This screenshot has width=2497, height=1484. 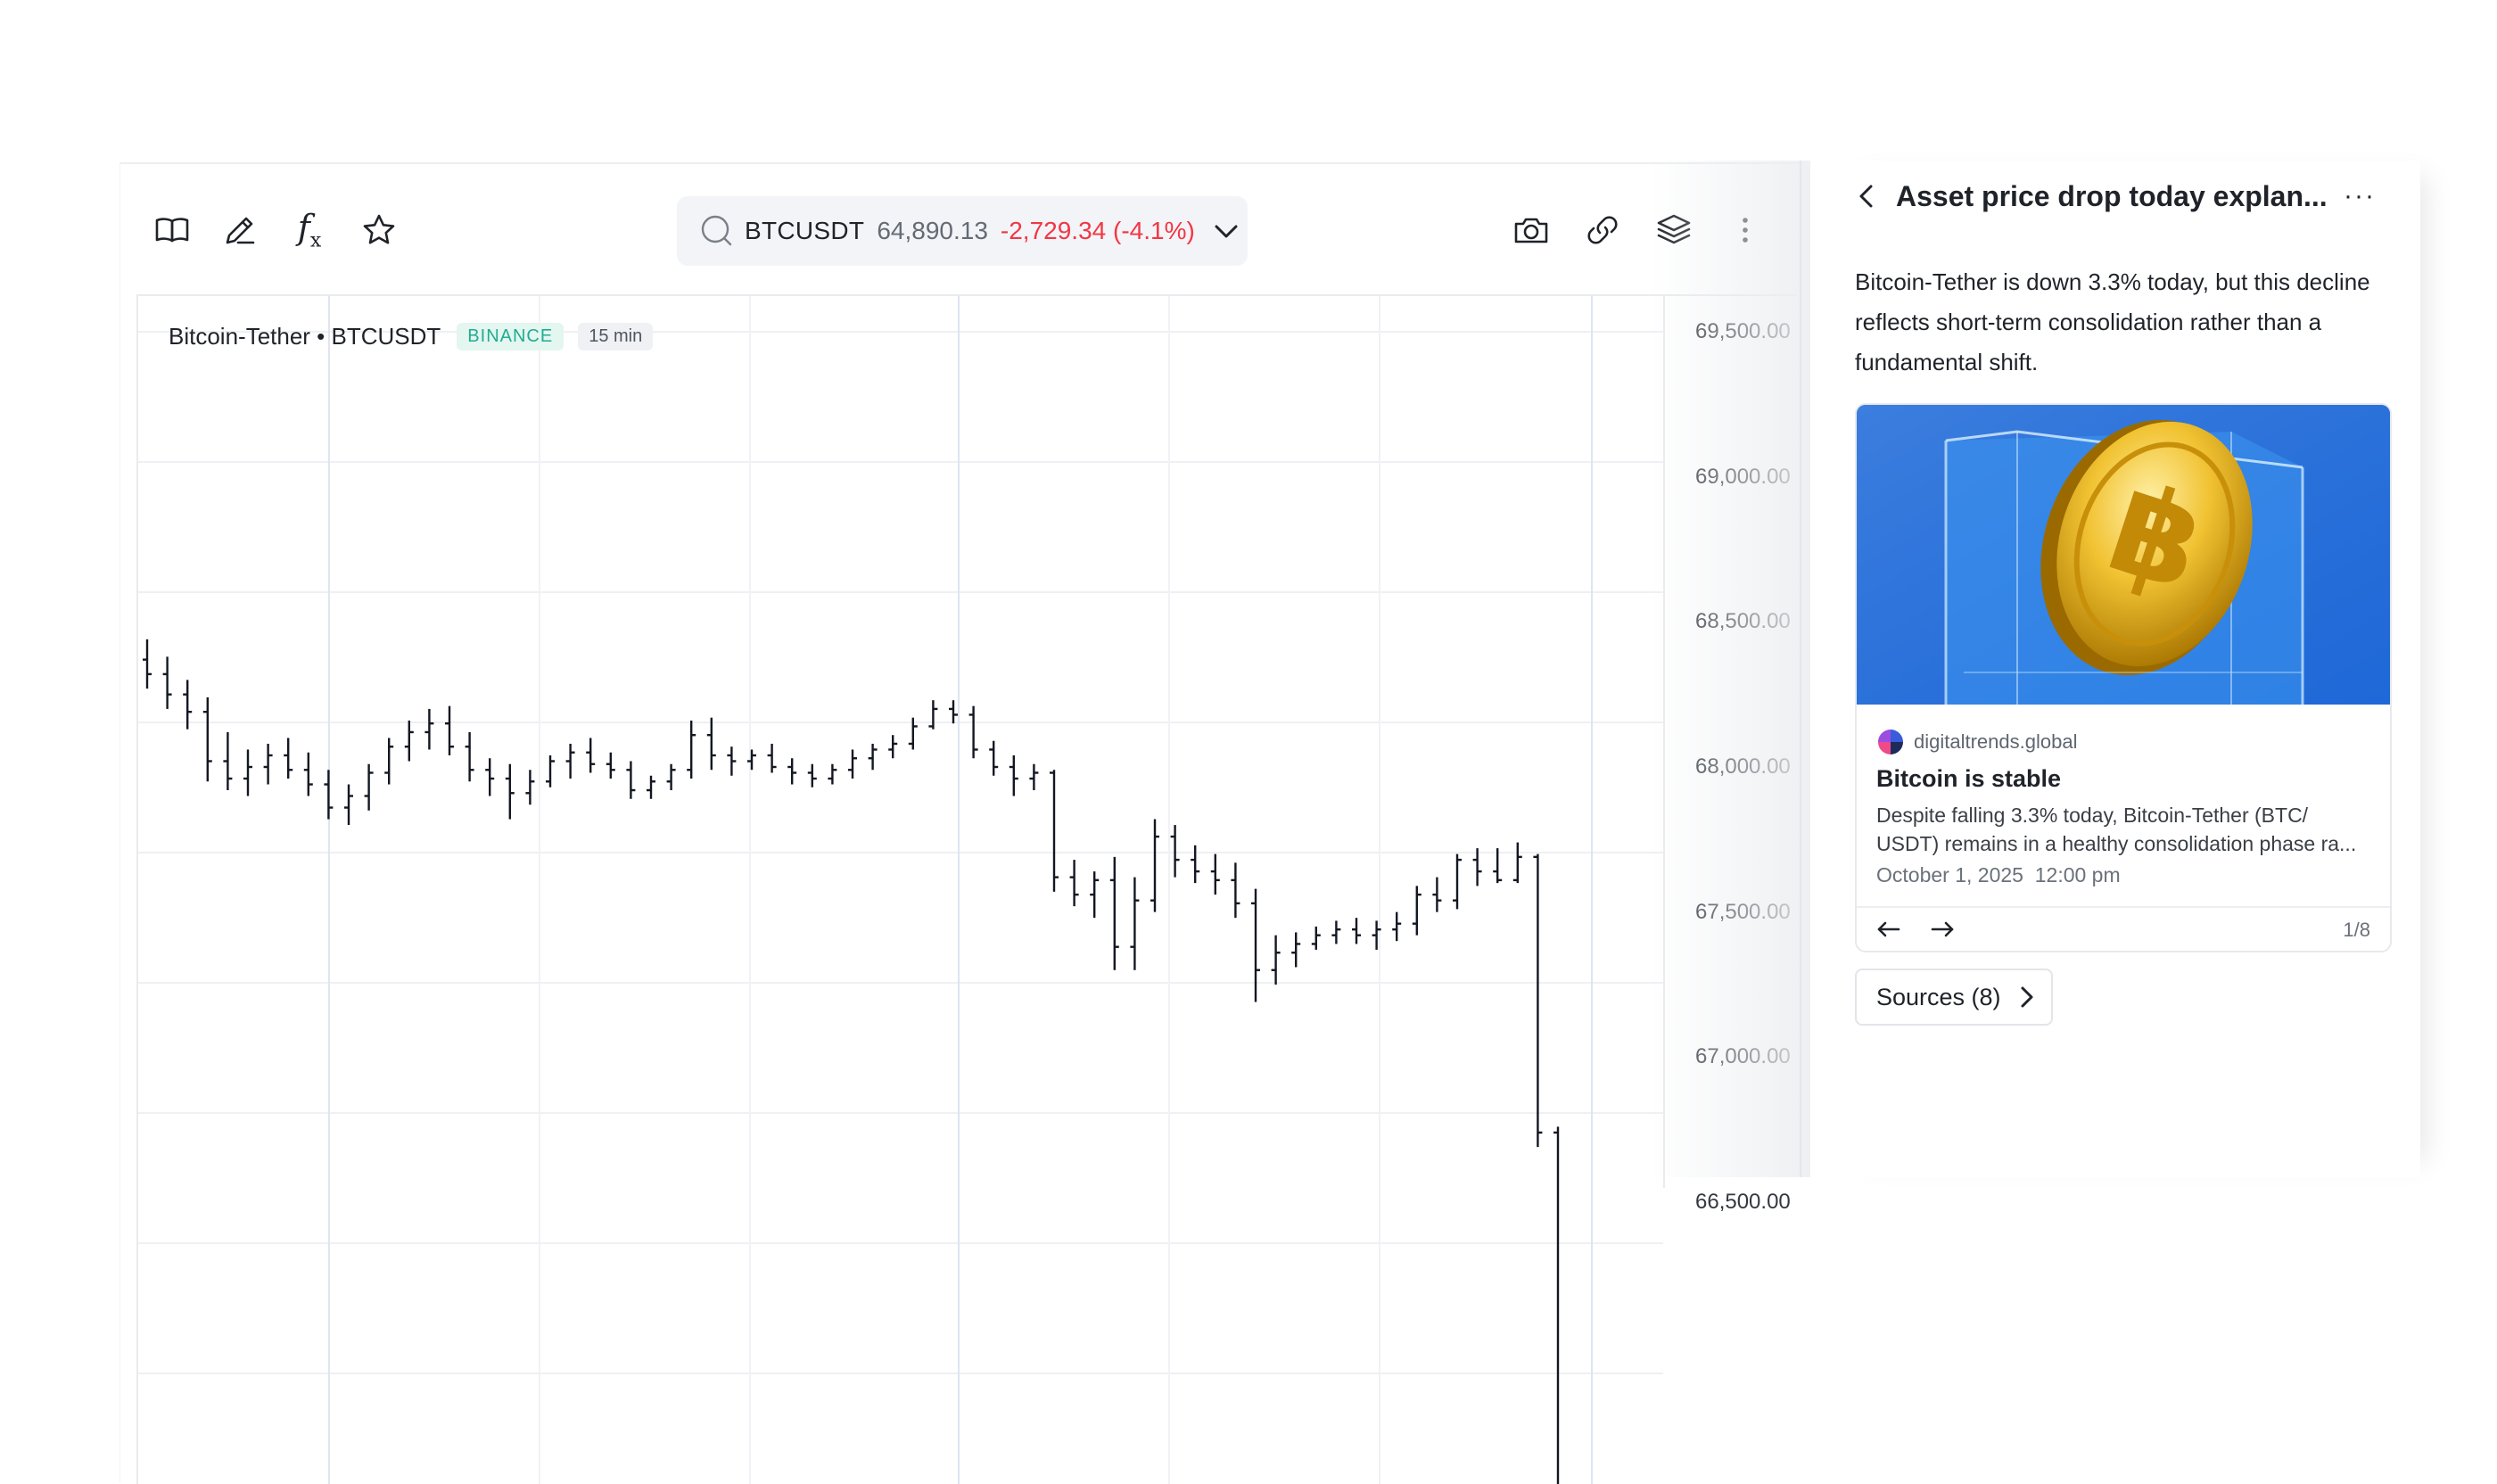 What do you see at coordinates (1531, 230) in the screenshot?
I see `camera-icon` at bounding box center [1531, 230].